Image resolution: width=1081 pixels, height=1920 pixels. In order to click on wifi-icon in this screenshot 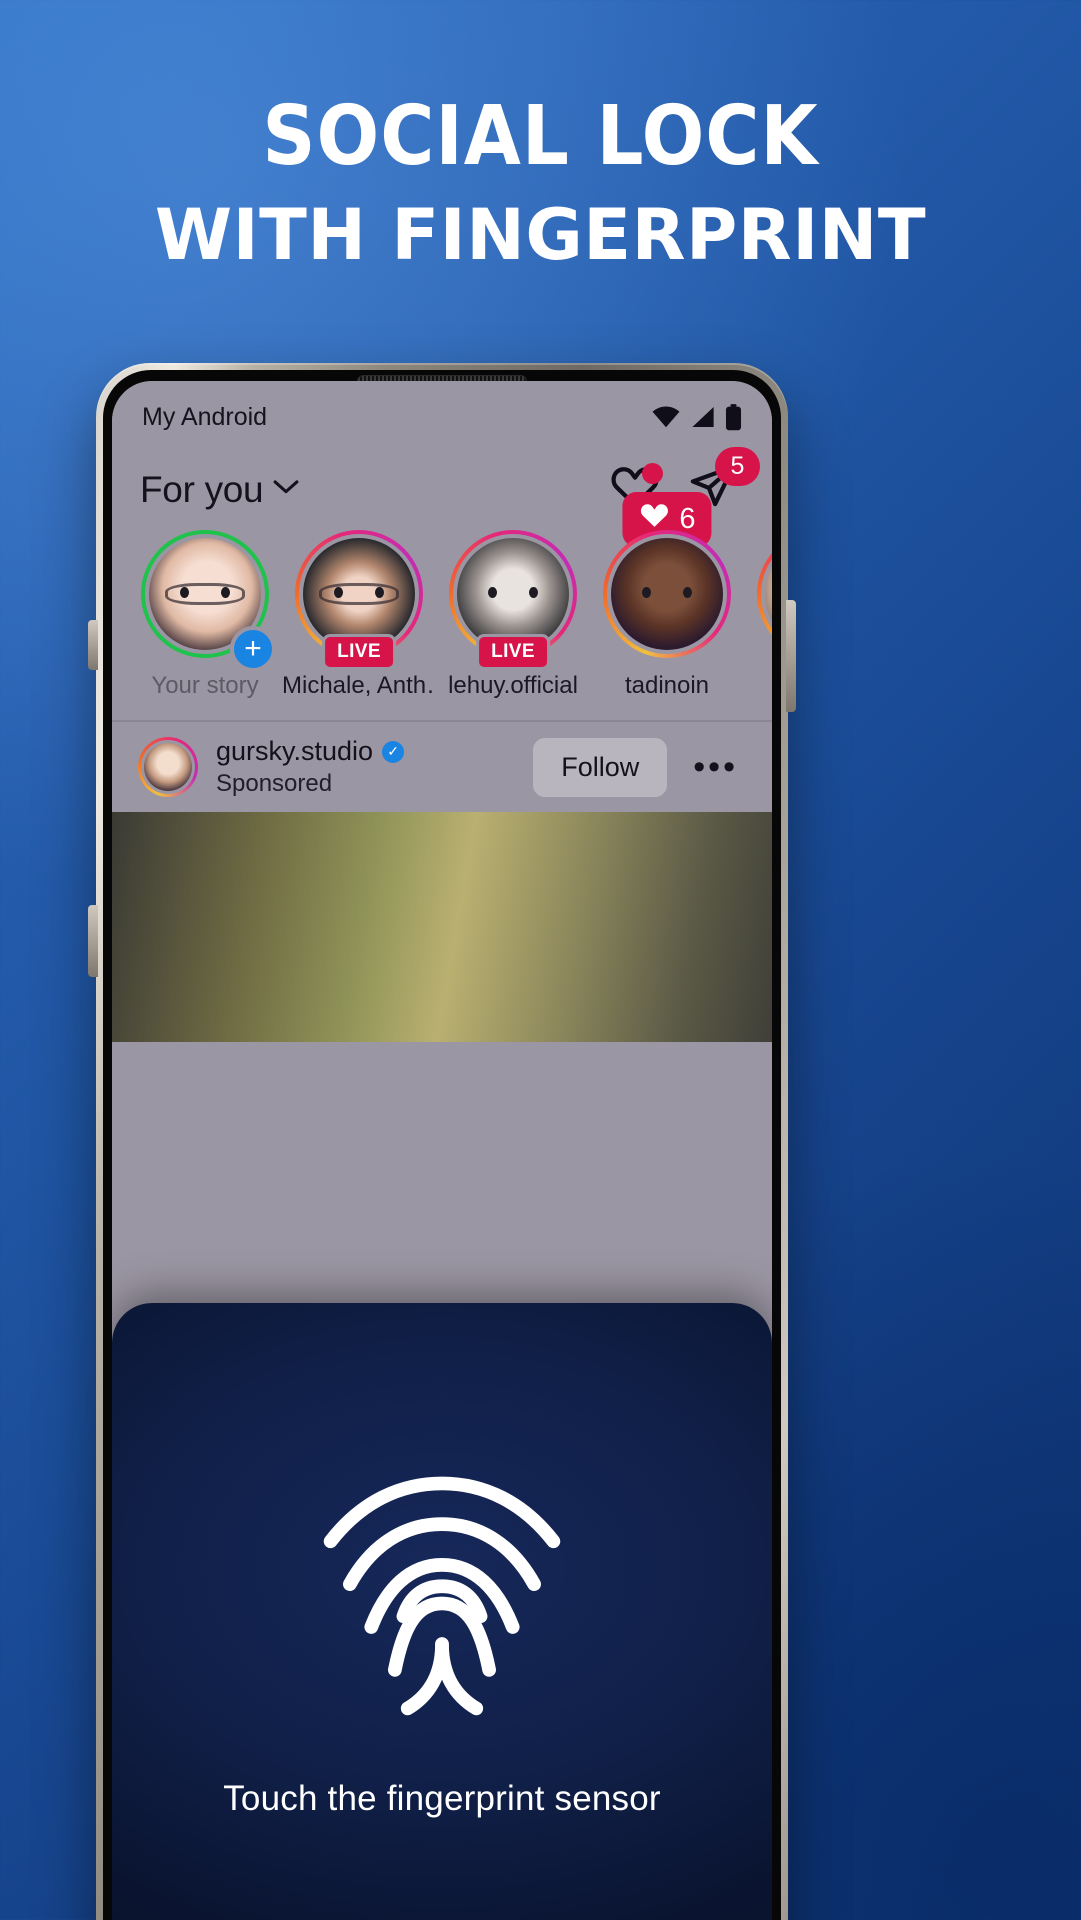, I will do `click(666, 417)`.